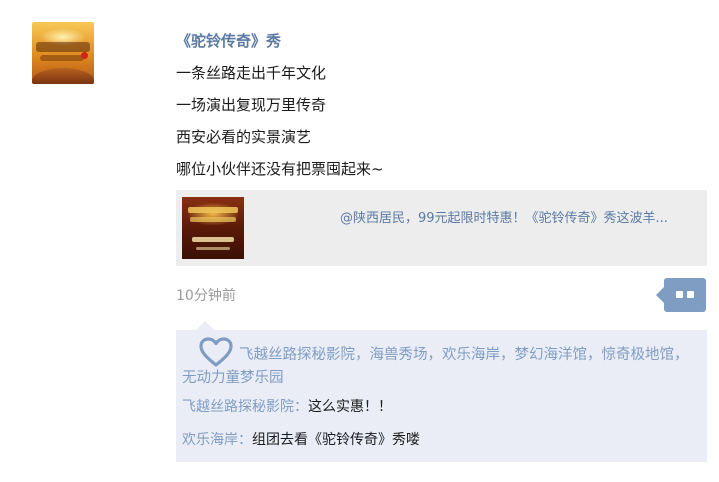 The image size is (719, 482). Describe the element at coordinates (251, 105) in the screenshot. I see `post-text-line-2: 一场演出复现万里传奇` at that location.